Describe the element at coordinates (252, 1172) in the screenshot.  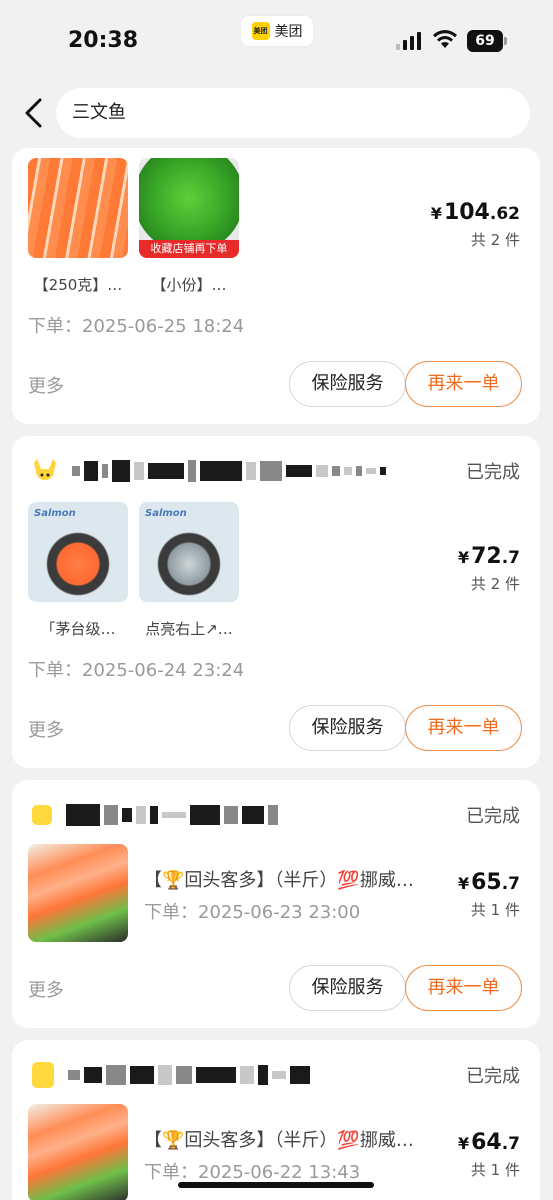
I see `order-time: 下单：2025-06-22 13:43` at that location.